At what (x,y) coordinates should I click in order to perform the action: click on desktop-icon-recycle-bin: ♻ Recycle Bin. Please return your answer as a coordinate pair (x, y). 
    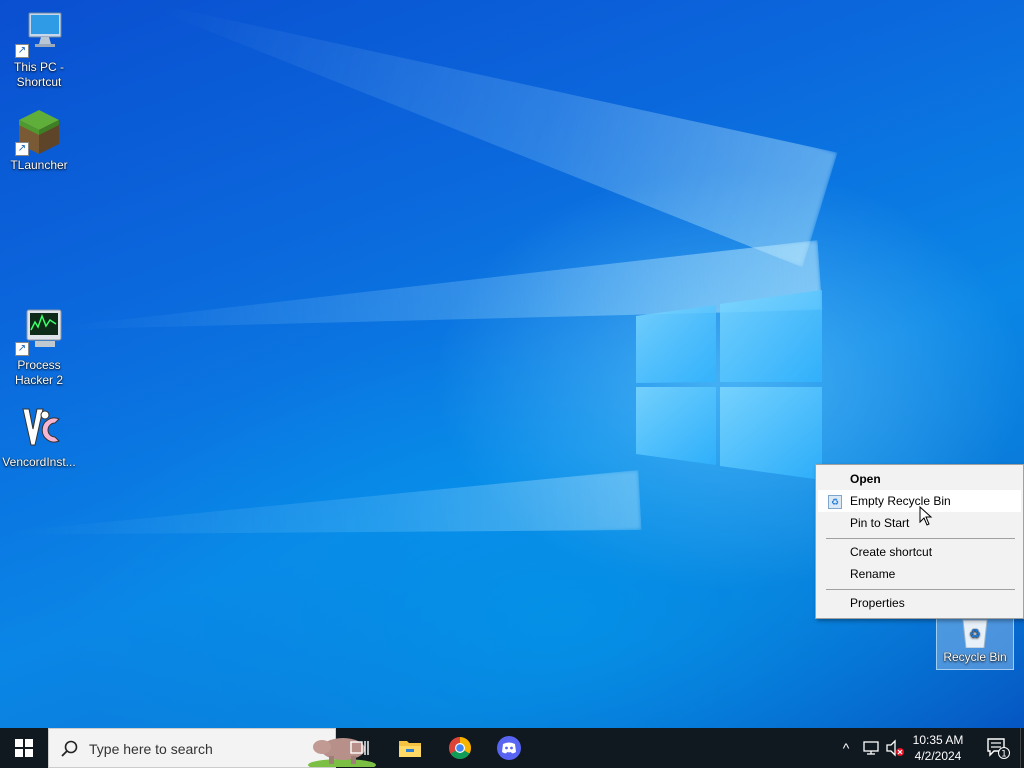
    Looking at the image, I should click on (975, 643).